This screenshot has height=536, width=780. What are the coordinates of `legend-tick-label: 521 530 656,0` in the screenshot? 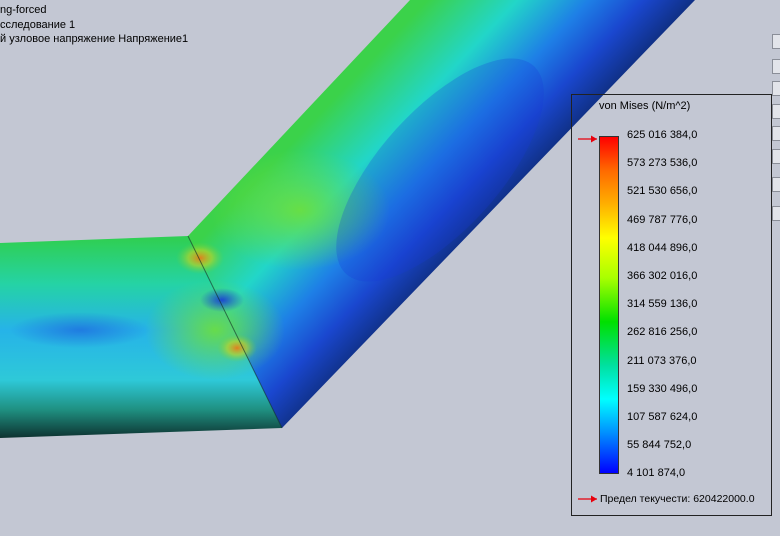 It's located at (662, 191).